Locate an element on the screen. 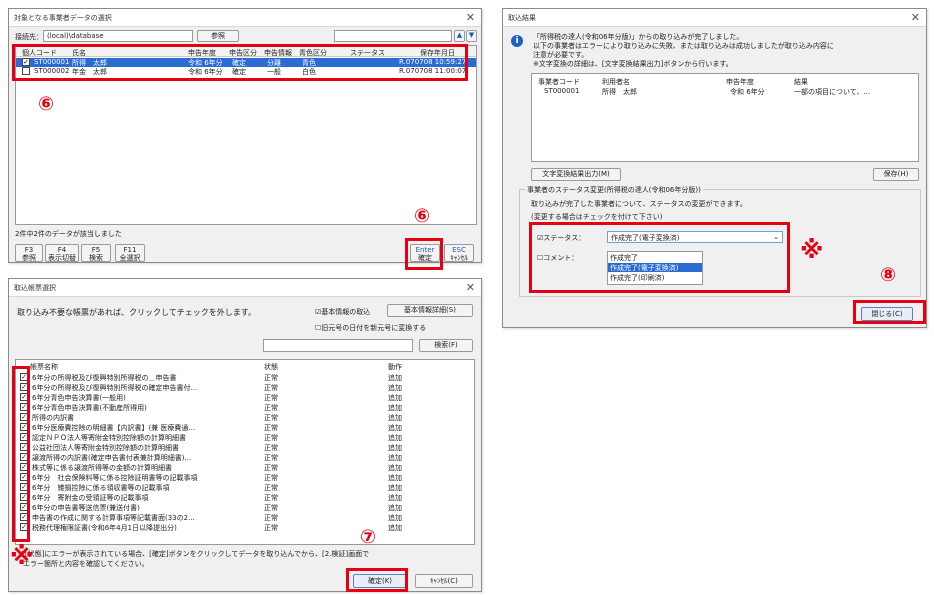 The image size is (934, 595). convert-output-label: 文字変換結果出力(M) is located at coordinates (576, 174).